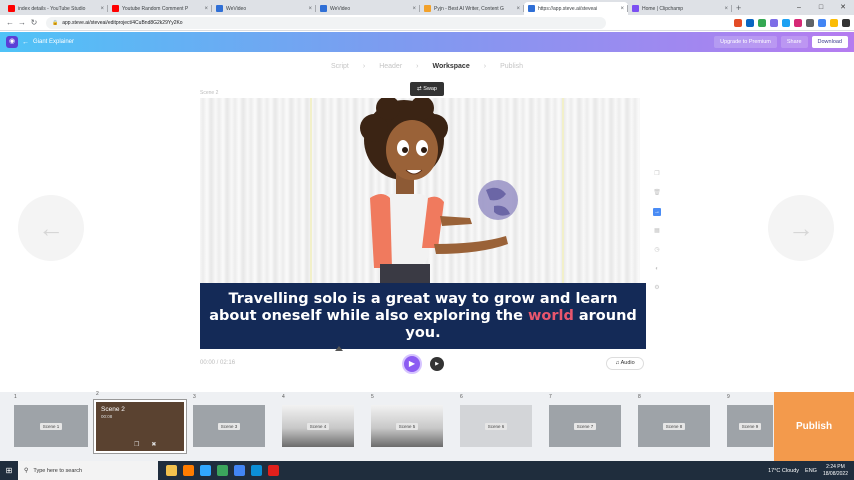 Image resolution: width=854 pixels, height=480 pixels. I want to click on browser-tab: Youtube Random Comment P ×, so click(160, 8).